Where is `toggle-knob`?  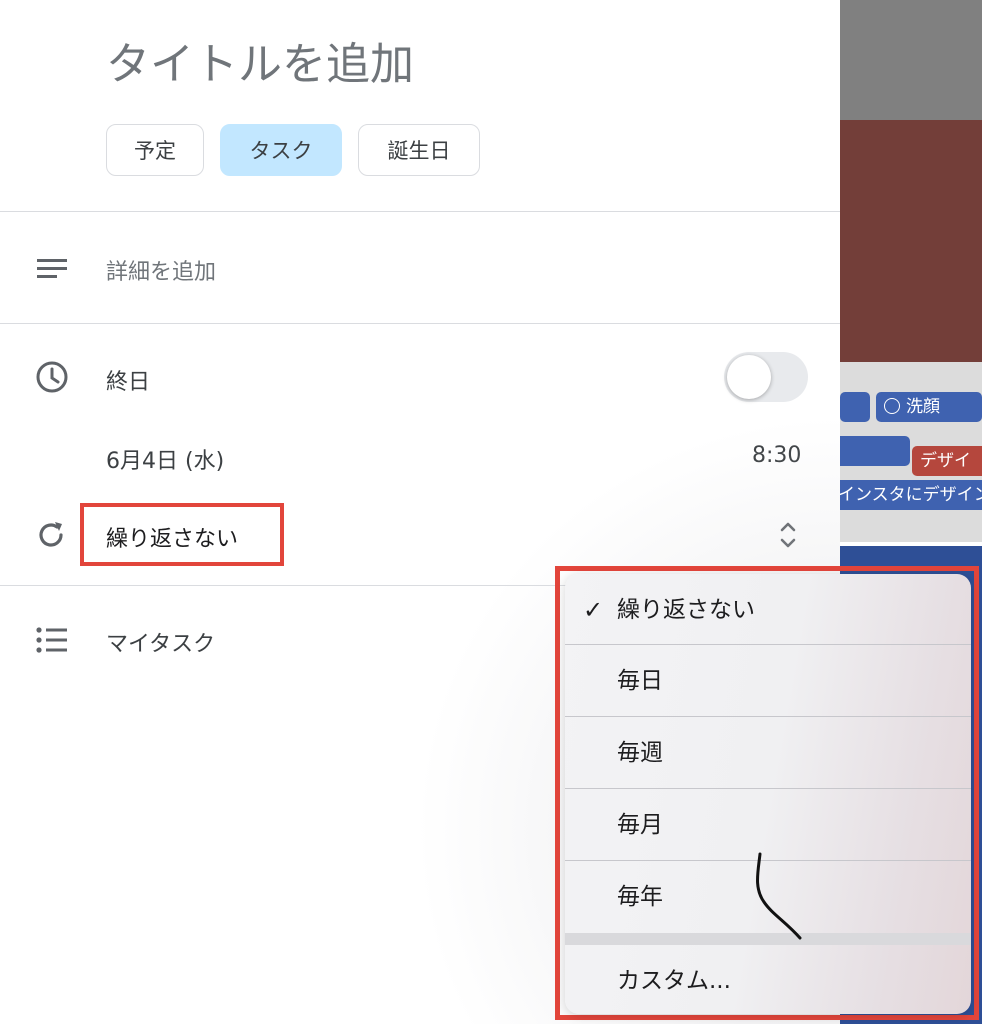
toggle-knob is located at coordinates (749, 377).